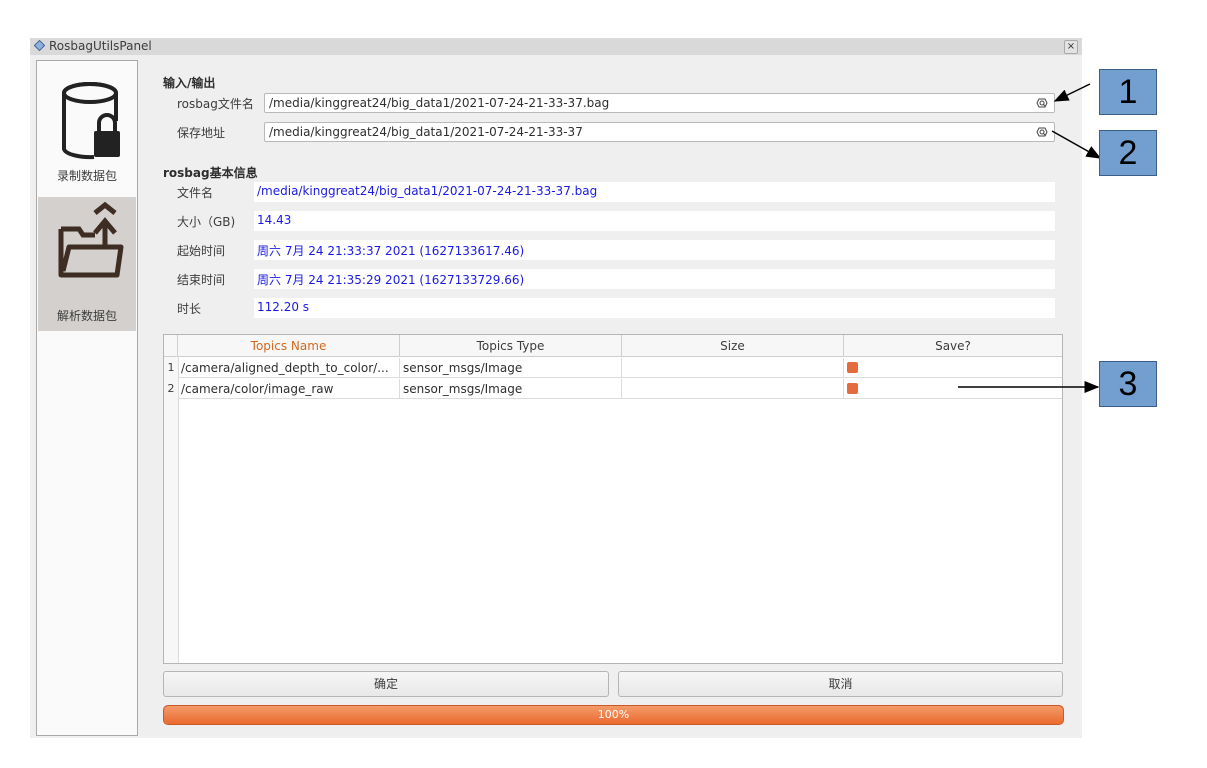 This screenshot has height=768, width=1207. What do you see at coordinates (1128, 384) in the screenshot?
I see `callout-3: 3` at bounding box center [1128, 384].